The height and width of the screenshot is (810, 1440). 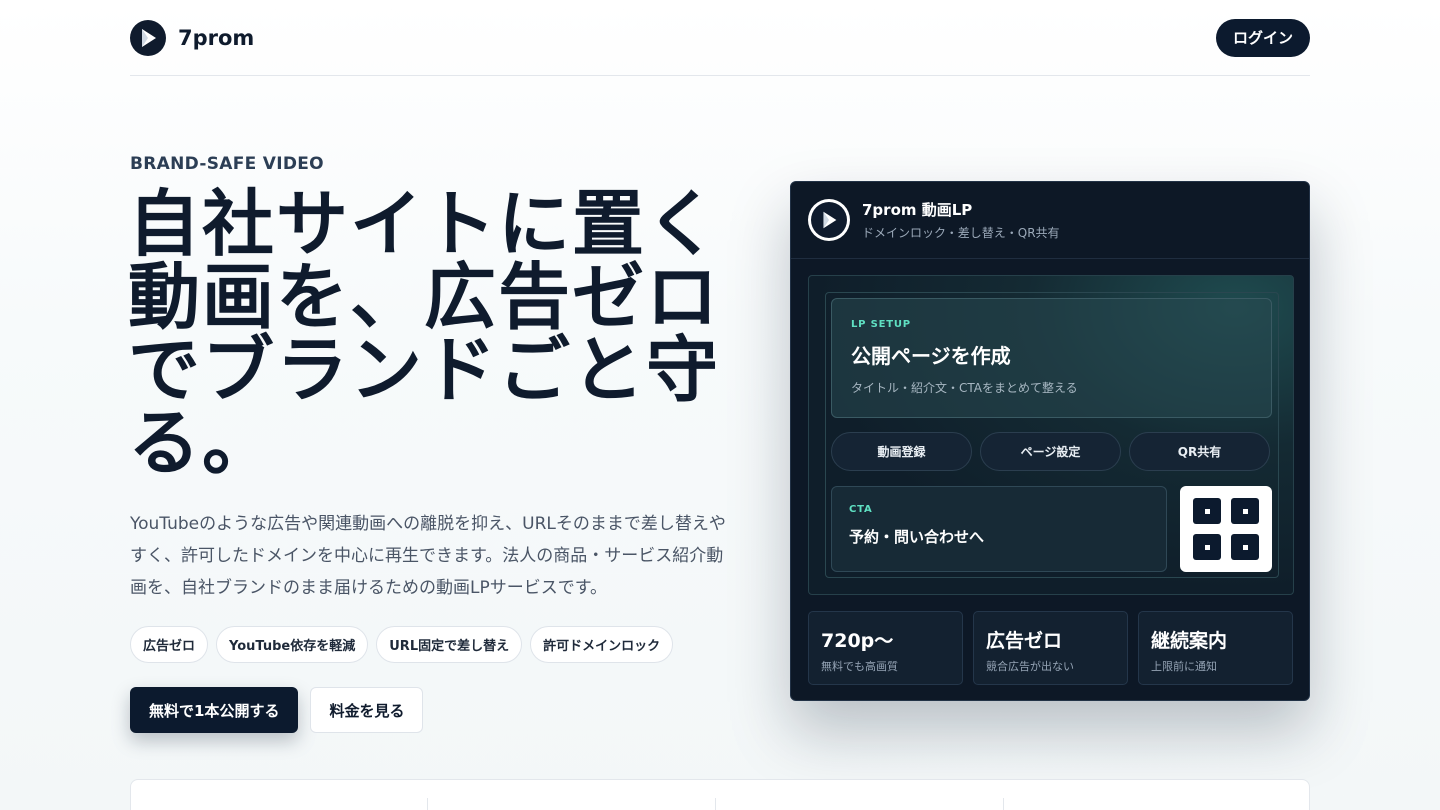 I want to click on step-pills: 動画登録 ページ設定 QR共有, so click(x=1050, y=451).